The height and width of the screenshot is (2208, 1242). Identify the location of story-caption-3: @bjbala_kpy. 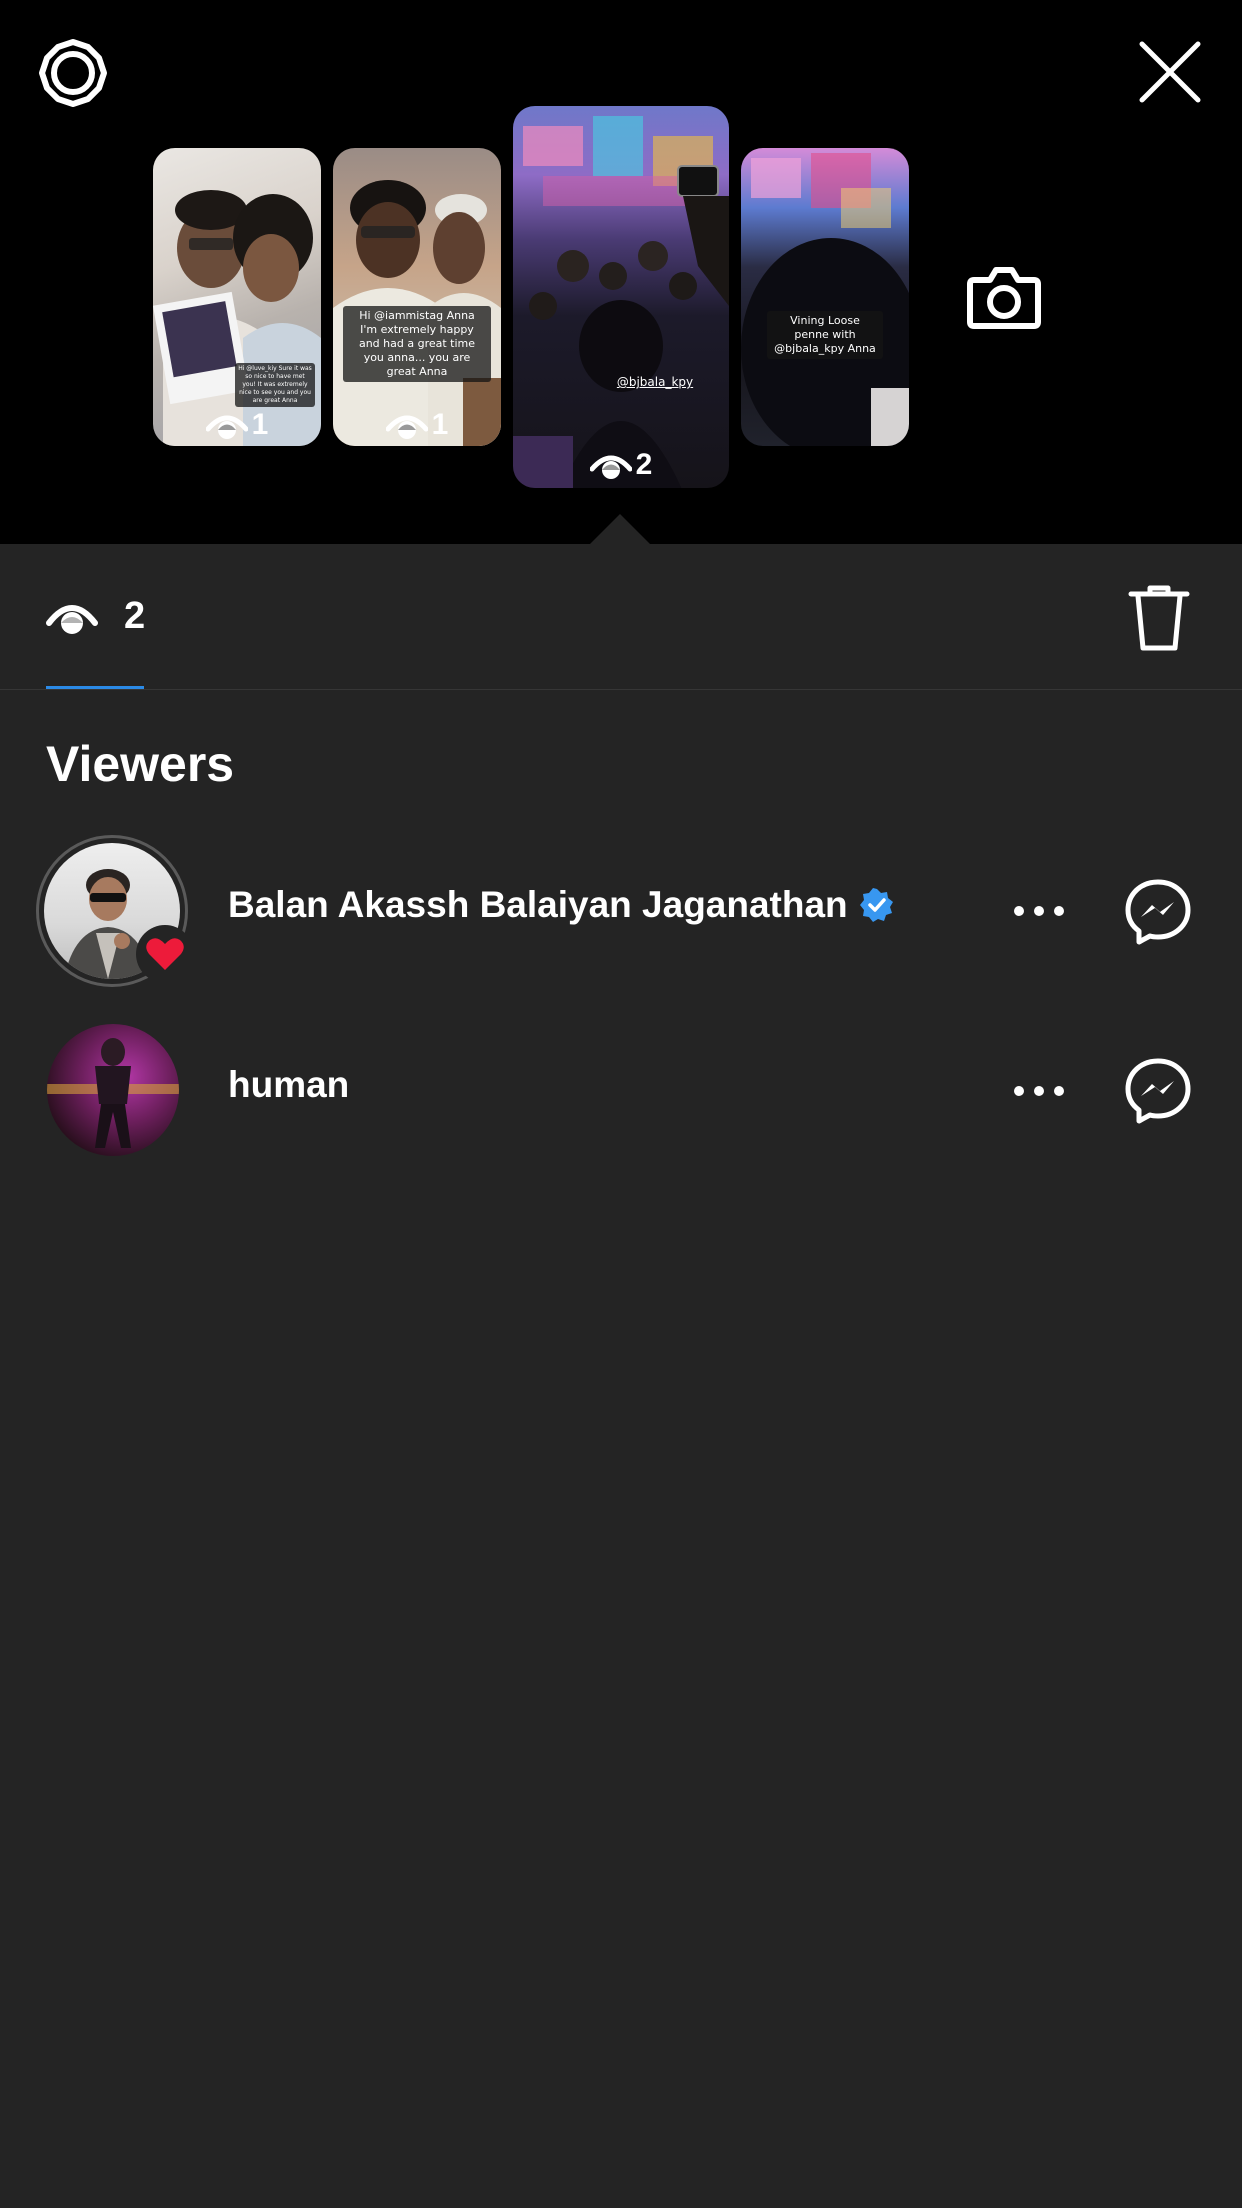
(655, 382).